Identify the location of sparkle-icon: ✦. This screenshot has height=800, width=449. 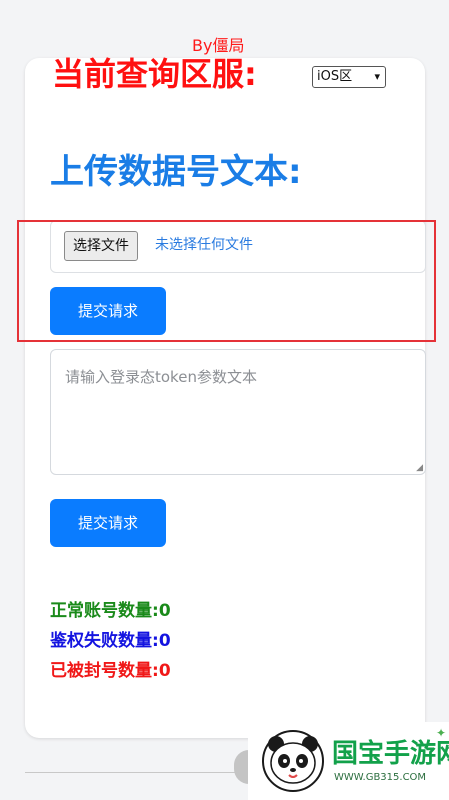
(441, 733).